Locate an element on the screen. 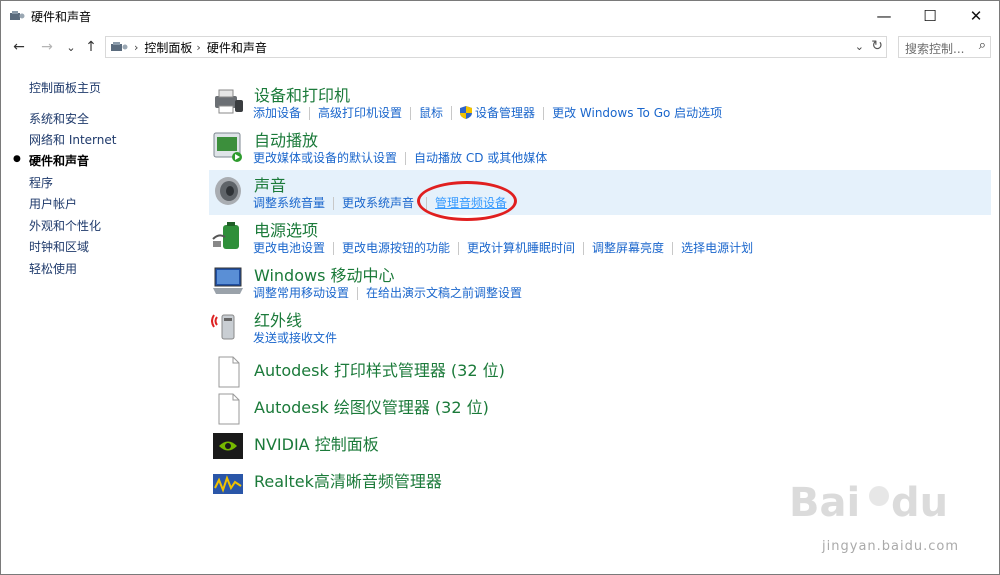 This screenshot has width=1000, height=575. item-title: Autodesk 打印样式管理器 (32 位) is located at coordinates (379, 369).